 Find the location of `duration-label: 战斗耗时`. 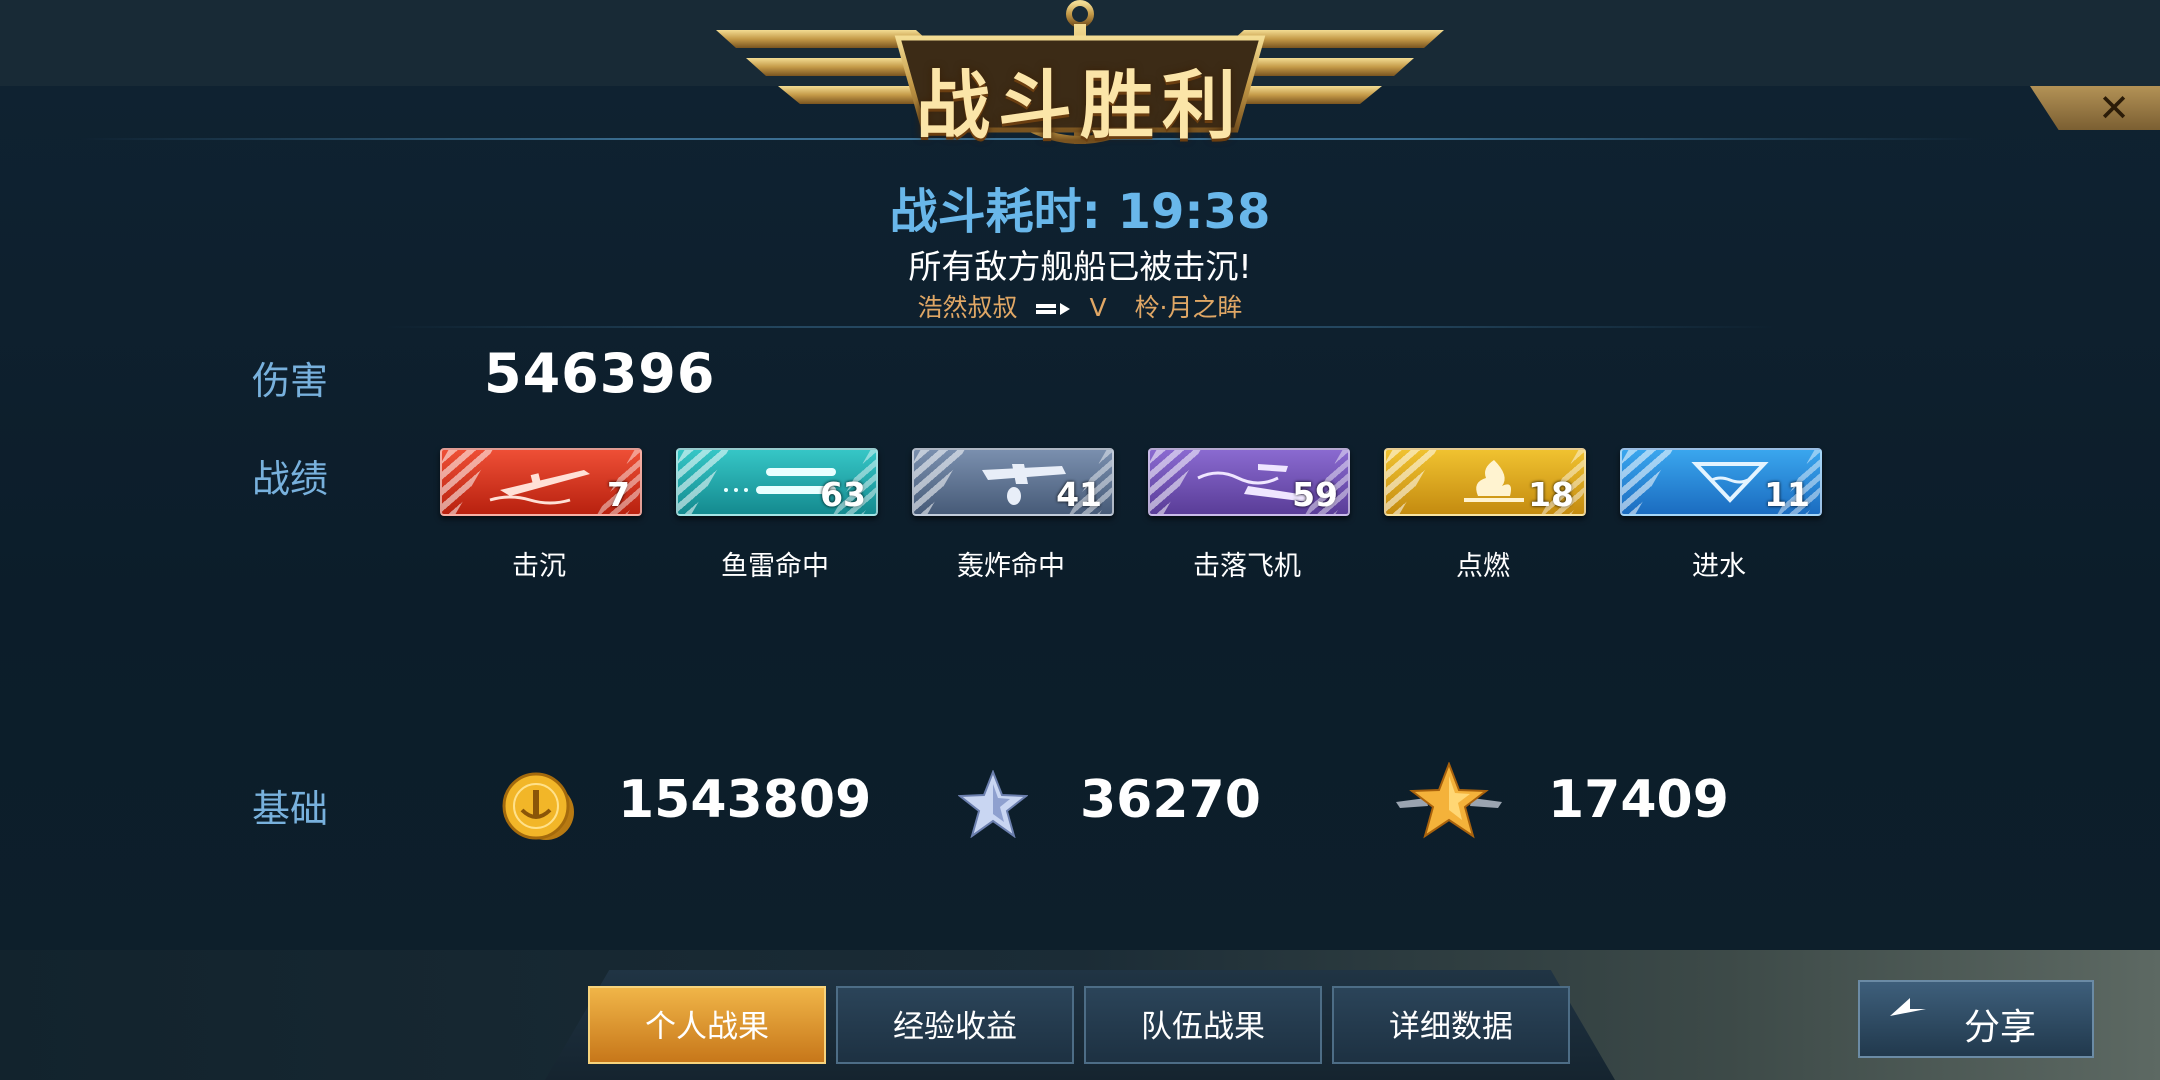

duration-label: 战斗耗时 is located at coordinates (985, 212).